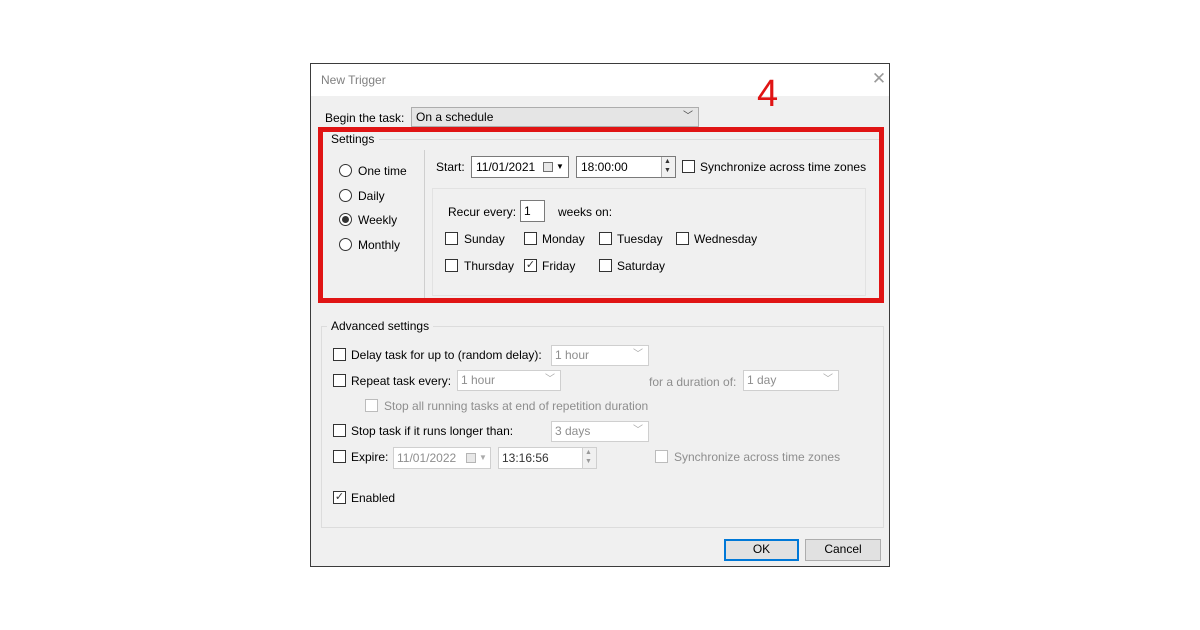  What do you see at coordinates (455, 117) in the screenshot?
I see `begin-task-value: On a schedule` at bounding box center [455, 117].